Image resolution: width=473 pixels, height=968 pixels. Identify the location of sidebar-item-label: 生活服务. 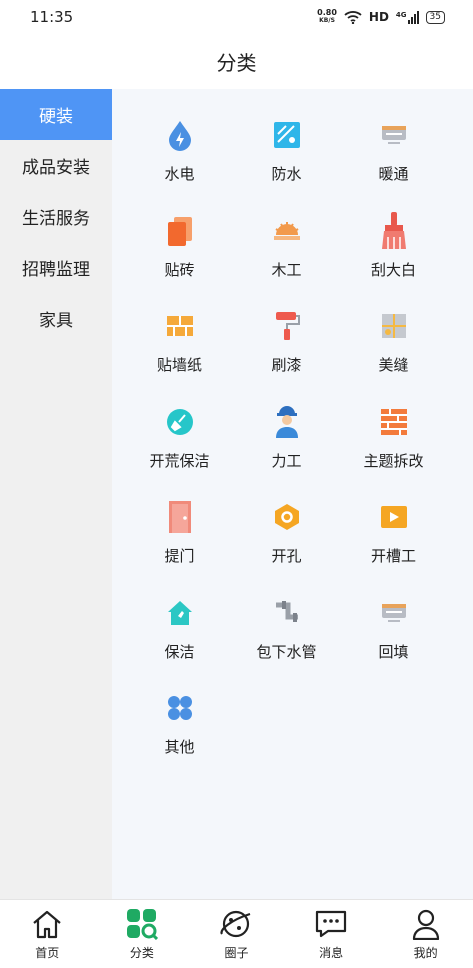
(56, 219).